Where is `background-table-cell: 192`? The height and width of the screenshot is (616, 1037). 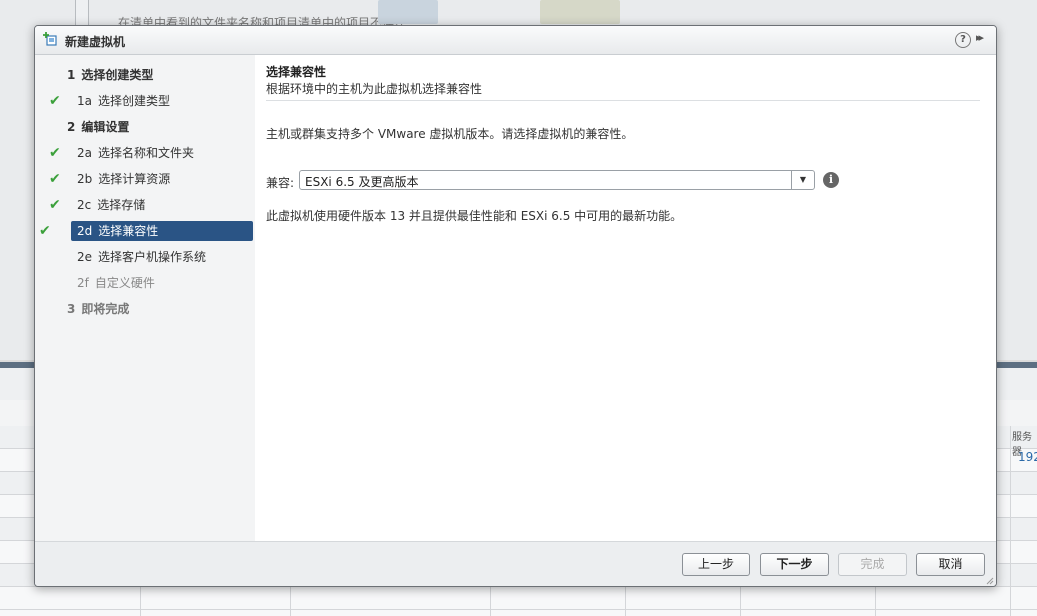 background-table-cell: 192 is located at coordinates (1027, 457).